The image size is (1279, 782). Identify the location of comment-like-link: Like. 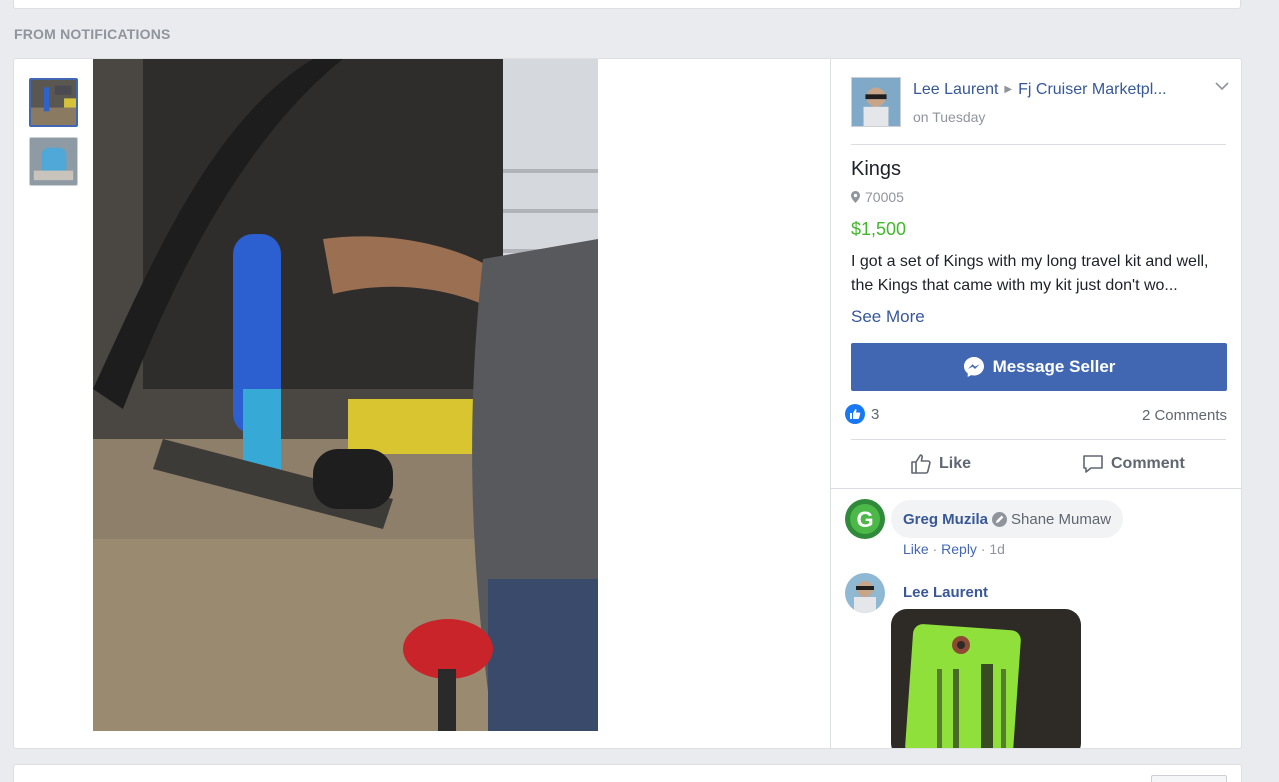
(916, 549).